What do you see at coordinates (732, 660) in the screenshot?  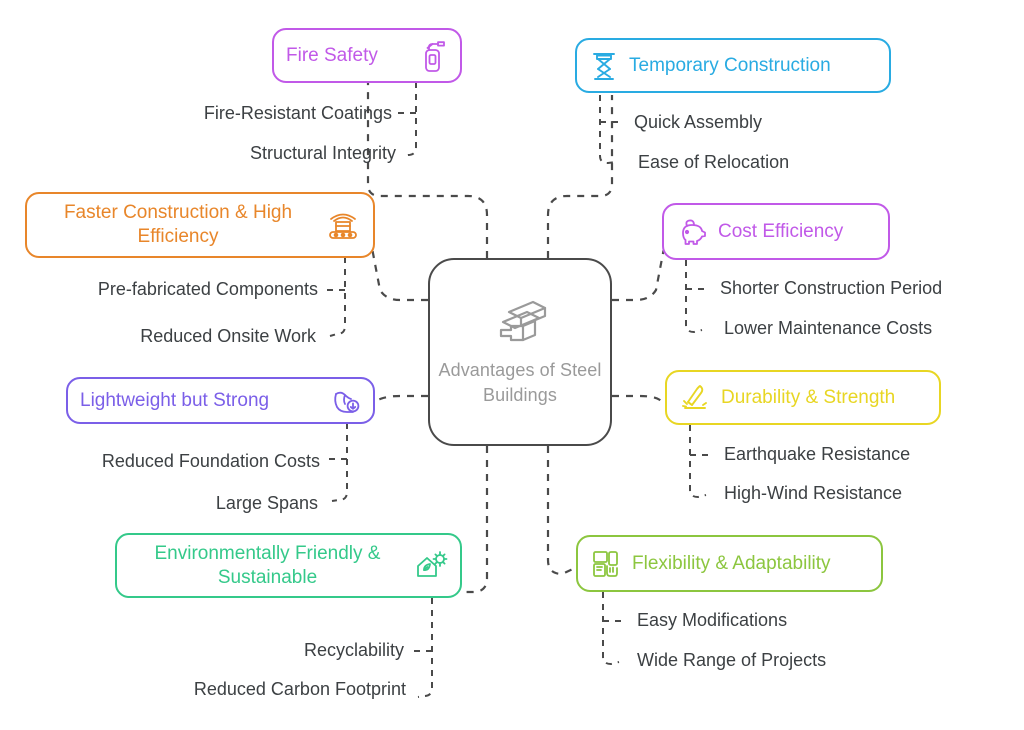 I see `sub-item: Wide Range of Projects` at bounding box center [732, 660].